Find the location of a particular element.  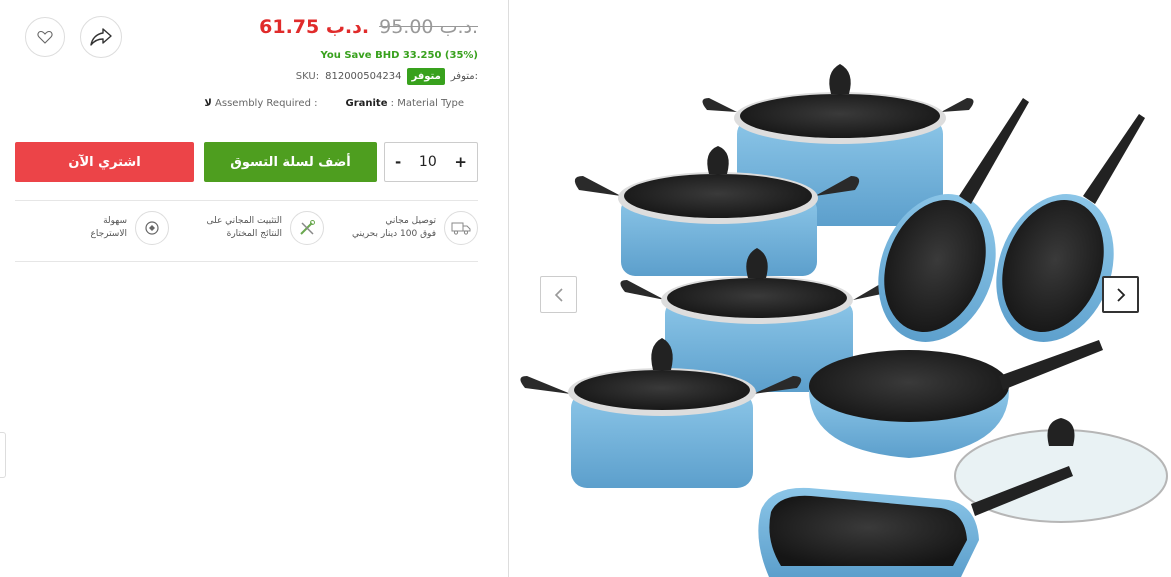

sku-value: 812000504234 is located at coordinates (363, 76).